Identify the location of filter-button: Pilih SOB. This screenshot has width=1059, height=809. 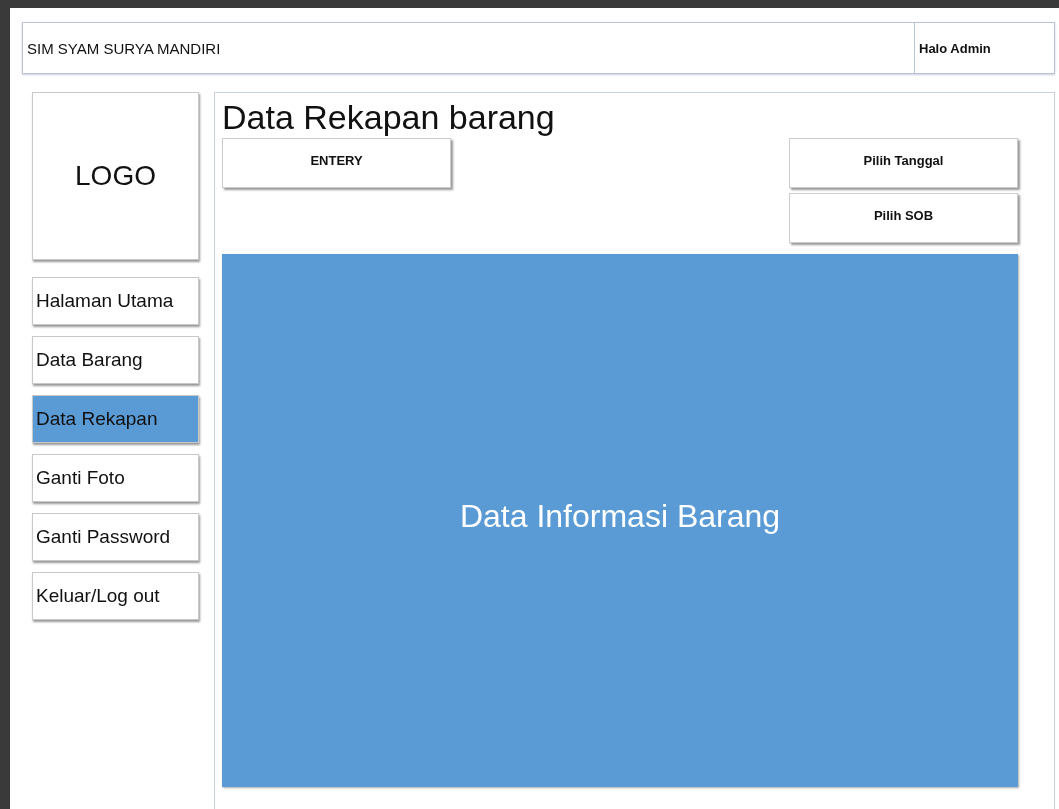
(903, 218).